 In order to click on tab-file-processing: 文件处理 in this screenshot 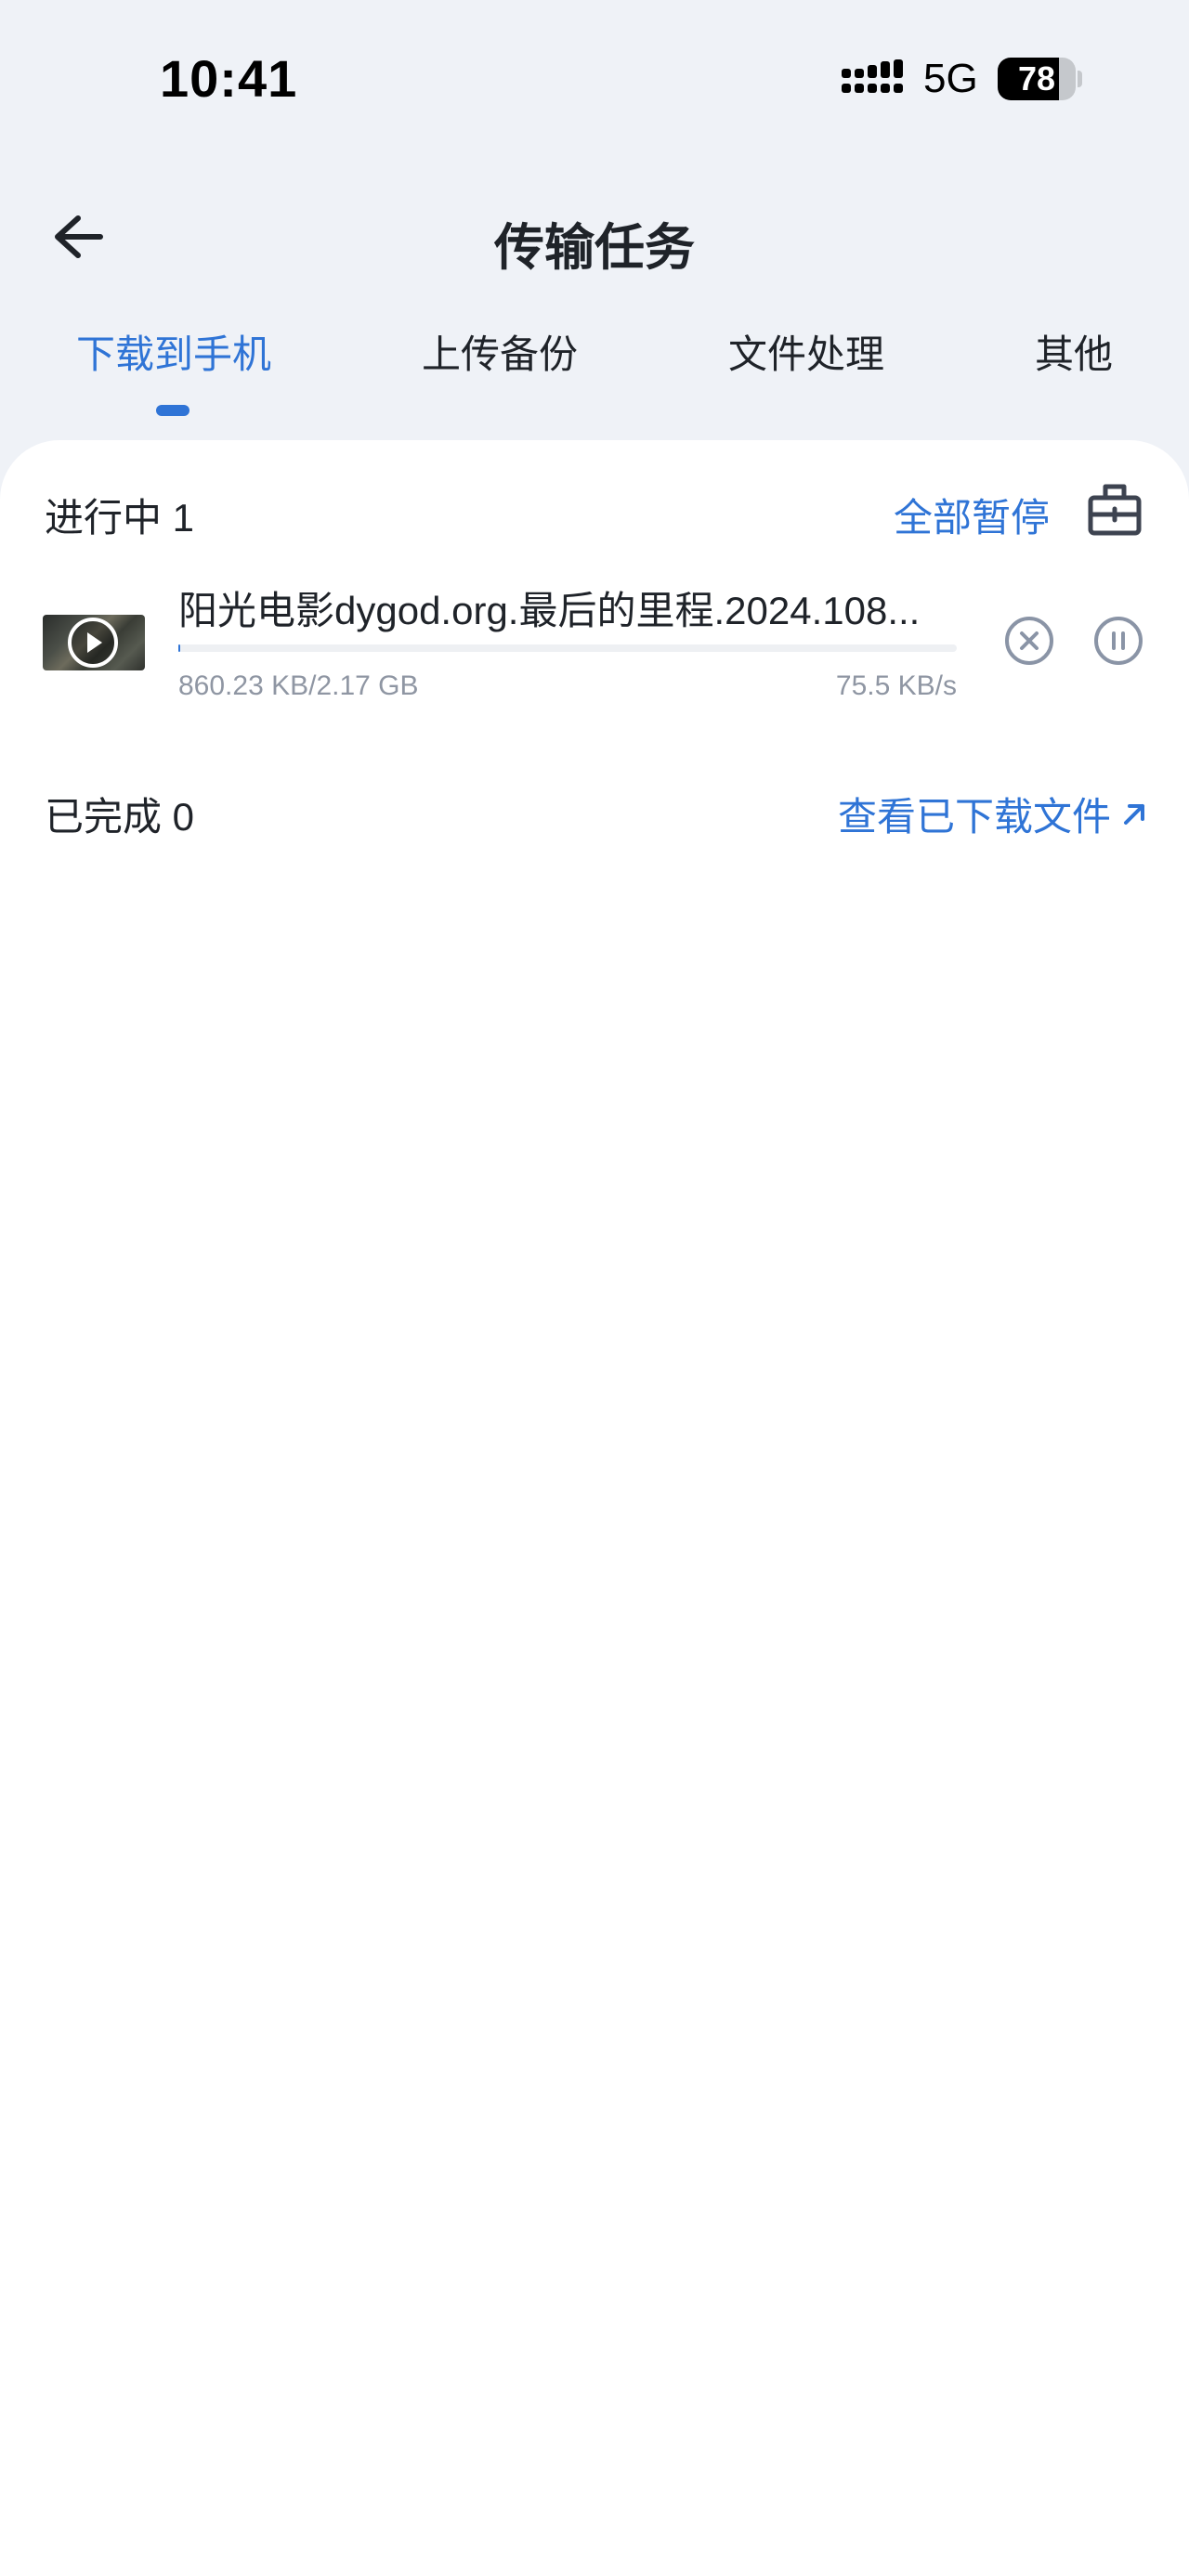, I will do `click(806, 351)`.